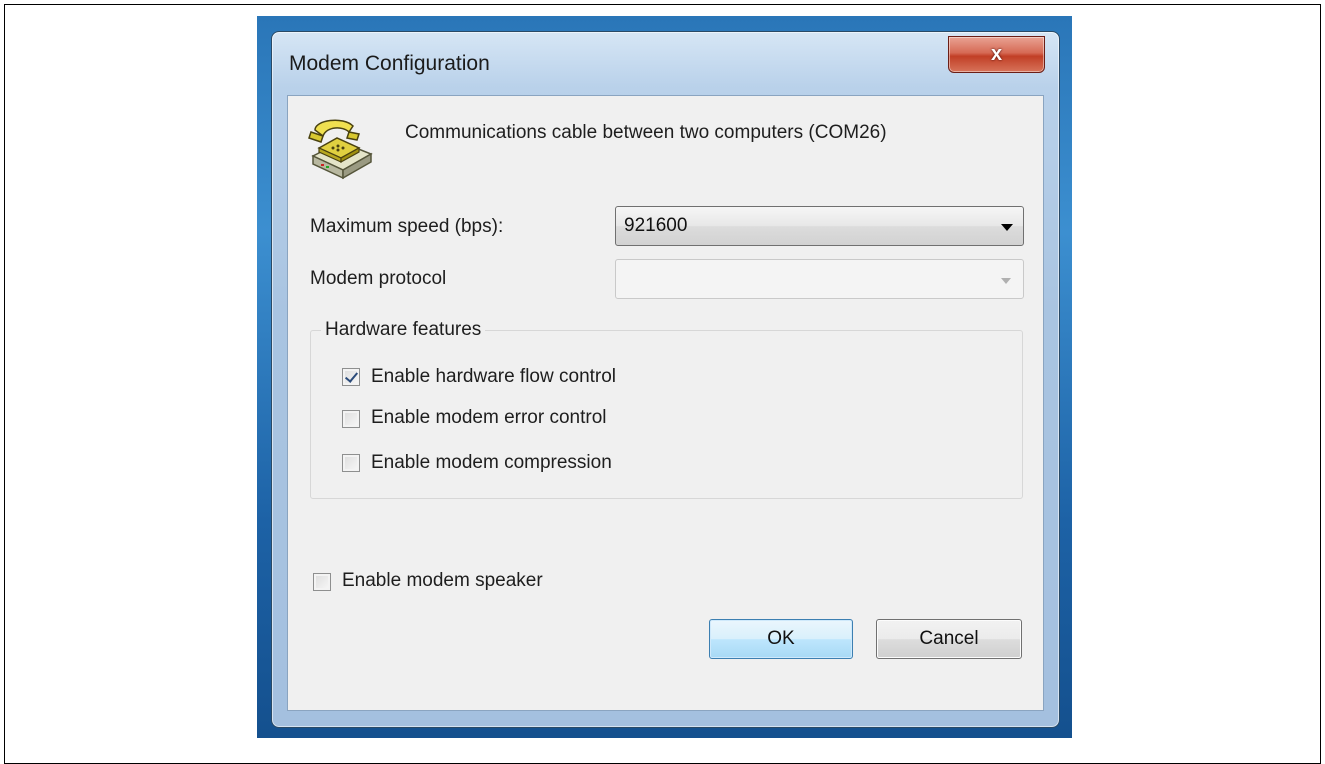 This screenshot has height=764, width=1325. Describe the element at coordinates (819, 279) in the screenshot. I see `modem-protocol-select` at that location.